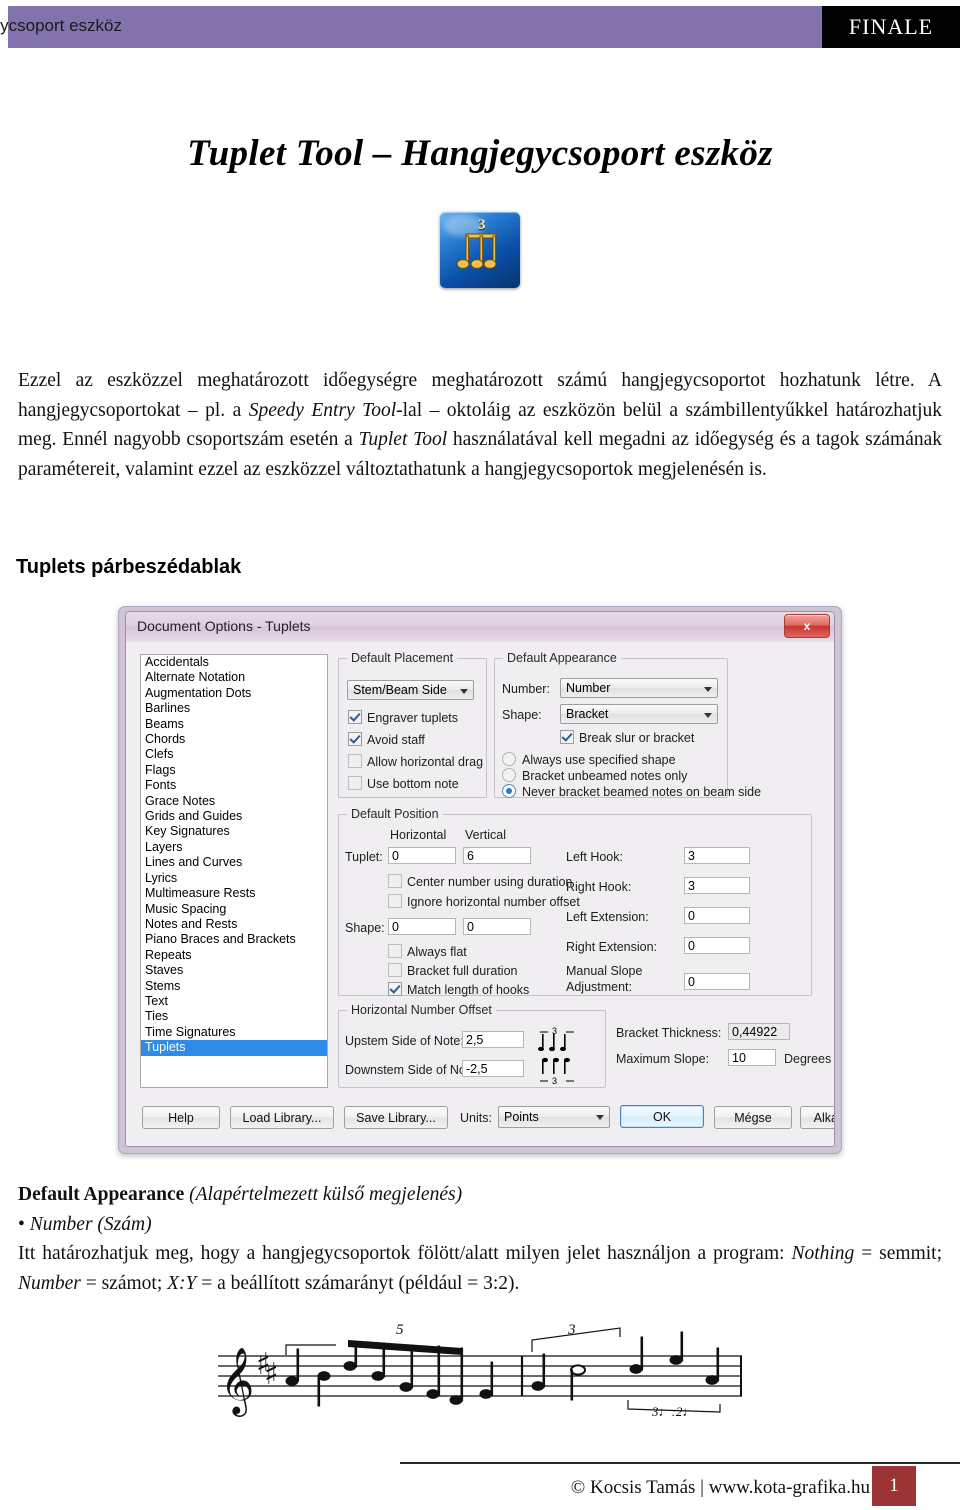 This screenshot has height=1510, width=960. I want to click on tuplet-tool-icon: 3, so click(480, 250).